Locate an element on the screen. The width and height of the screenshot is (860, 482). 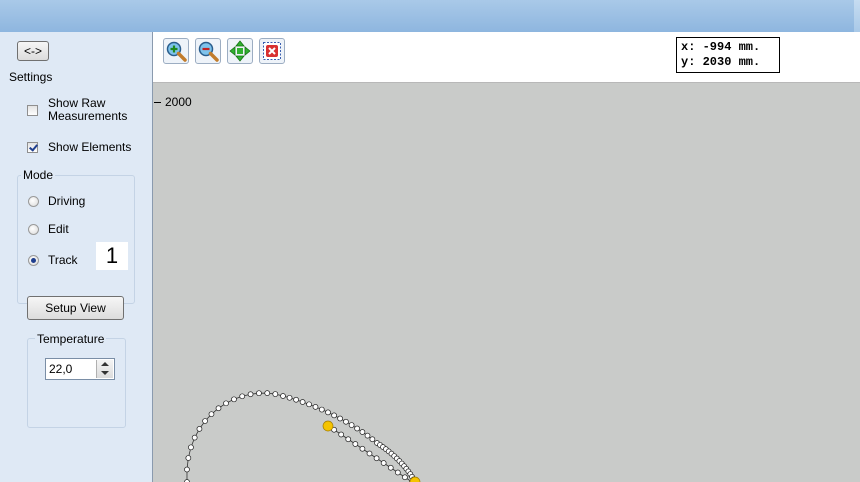
show-raw-label-line1: Show Raw is located at coordinates (77, 103).